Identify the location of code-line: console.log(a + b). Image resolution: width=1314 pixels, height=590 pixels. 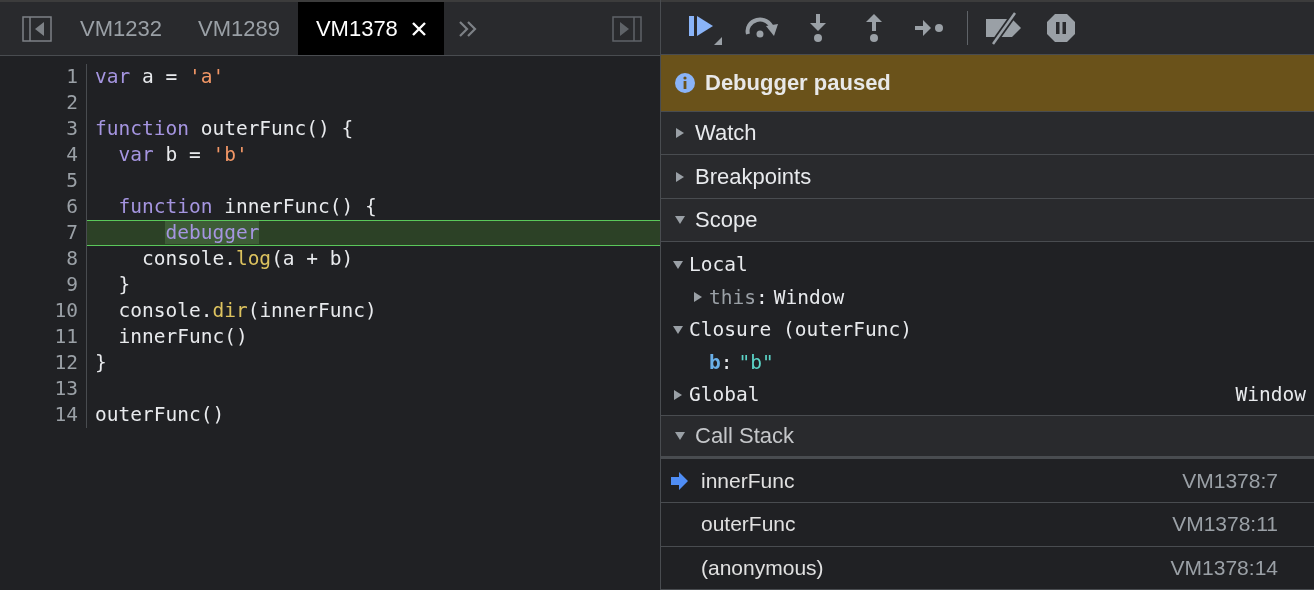
(247, 259).